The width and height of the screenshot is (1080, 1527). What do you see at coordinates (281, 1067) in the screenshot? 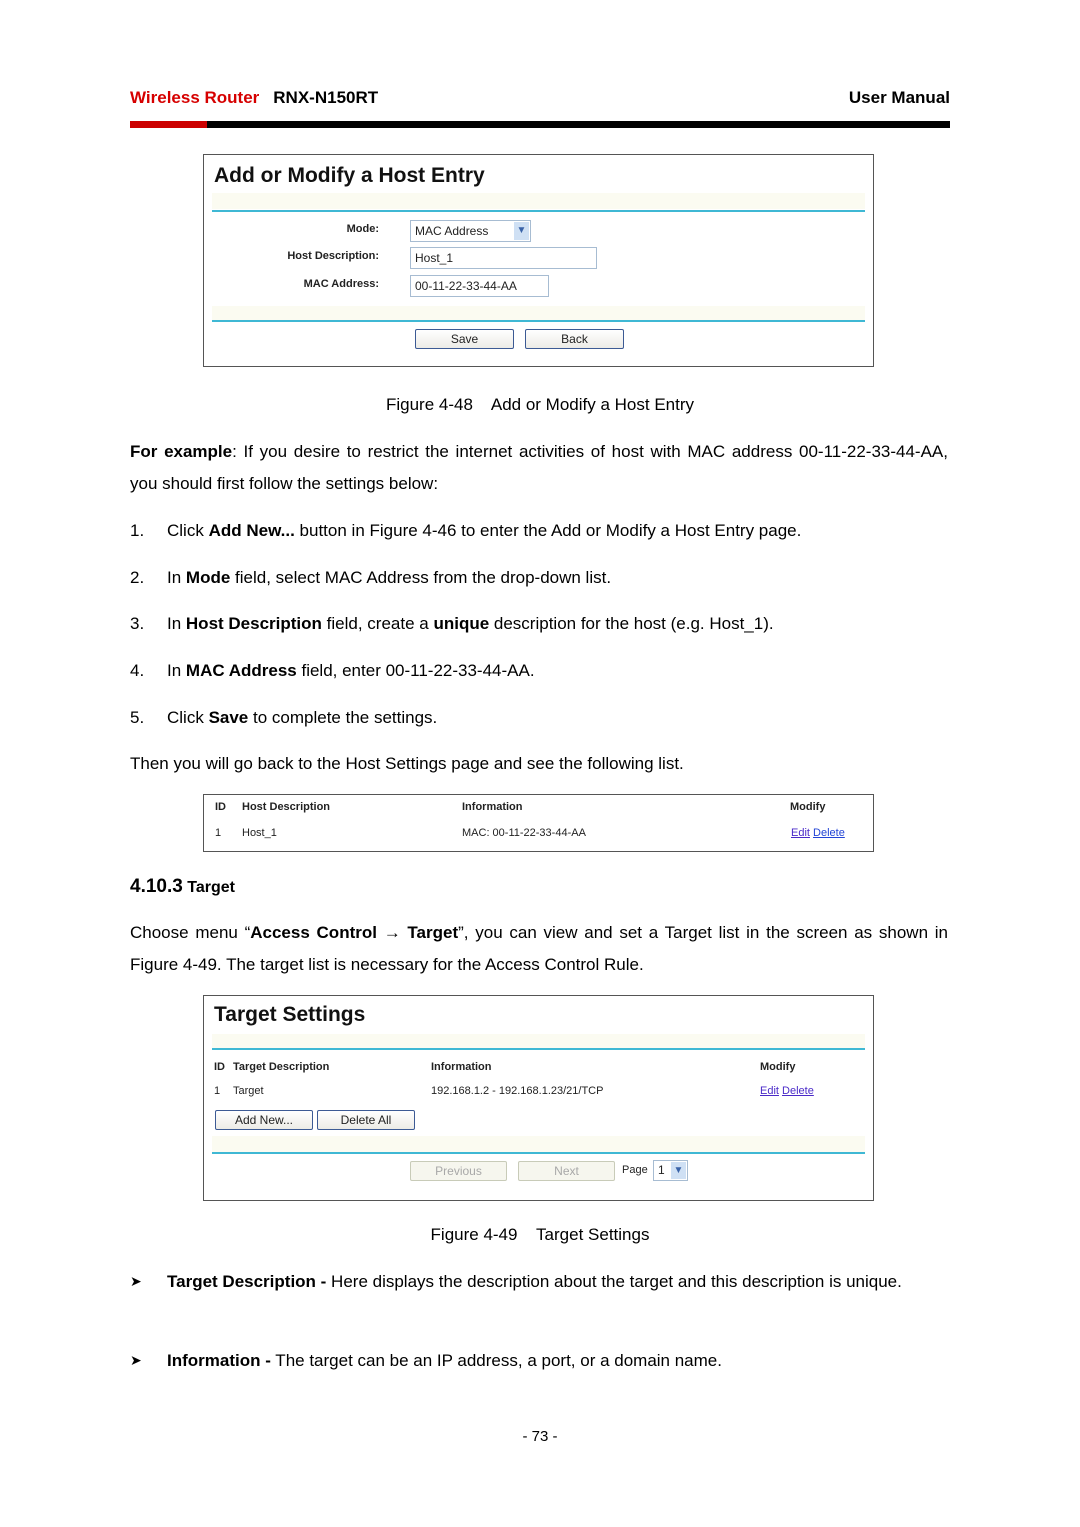
I see `col-header-description: Target Description` at bounding box center [281, 1067].